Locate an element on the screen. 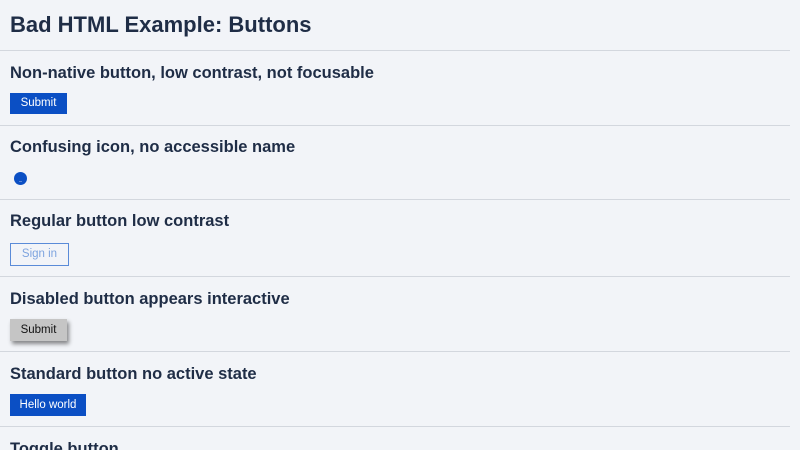  hello-world-button: Hello world is located at coordinates (48, 405).